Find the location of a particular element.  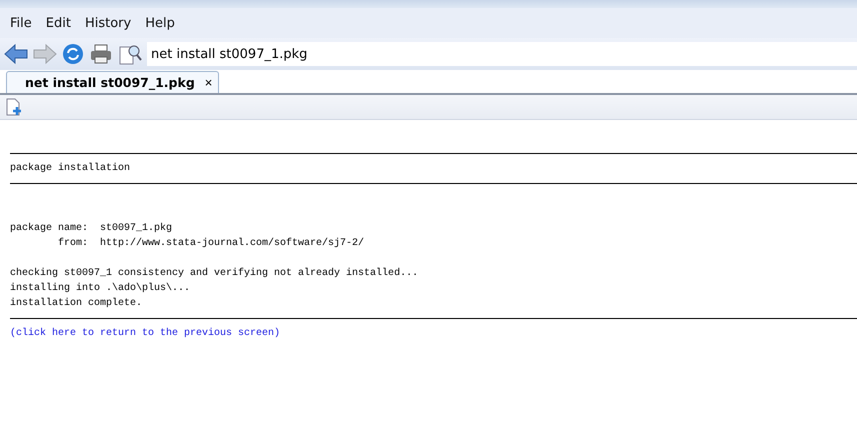

output-line: from: http://www.stata-journal.com/software/sj7-2/ is located at coordinates (211, 243).